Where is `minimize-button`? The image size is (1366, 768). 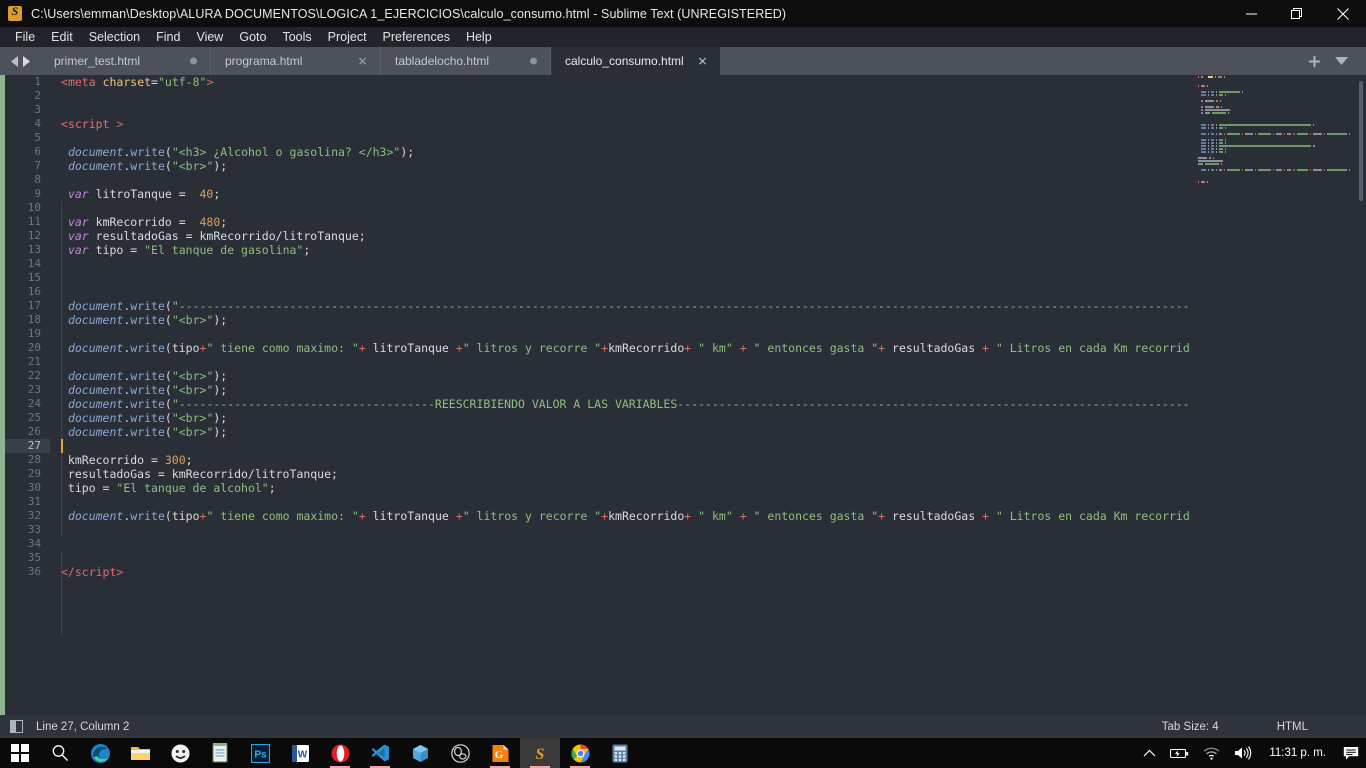 minimize-button is located at coordinates (1251, 13).